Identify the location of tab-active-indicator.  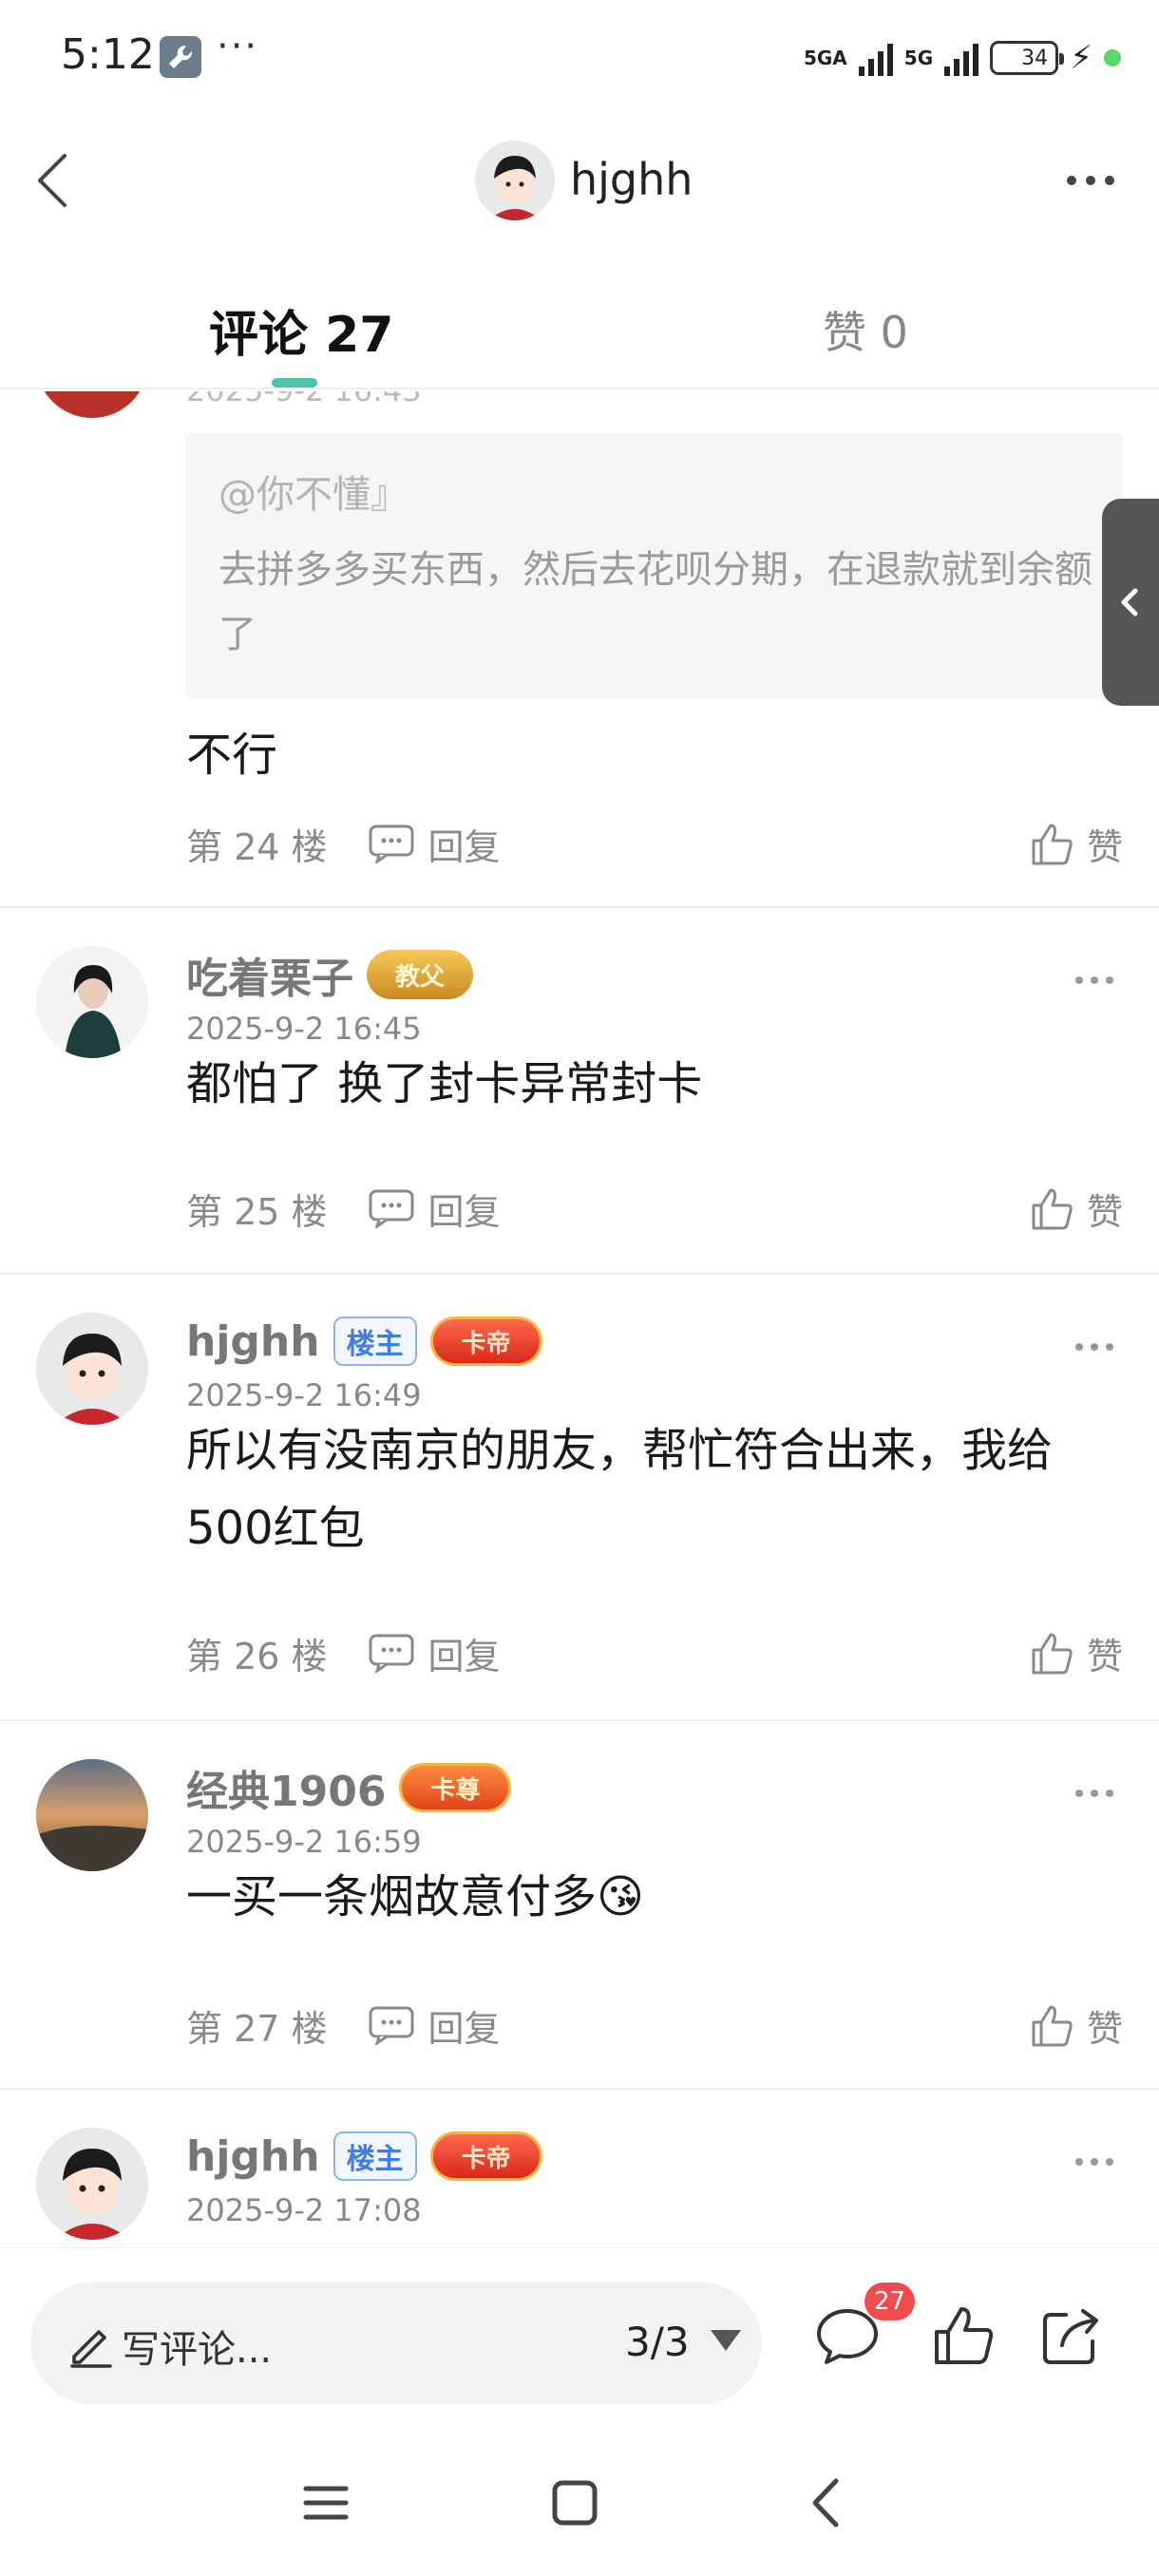
(294, 383).